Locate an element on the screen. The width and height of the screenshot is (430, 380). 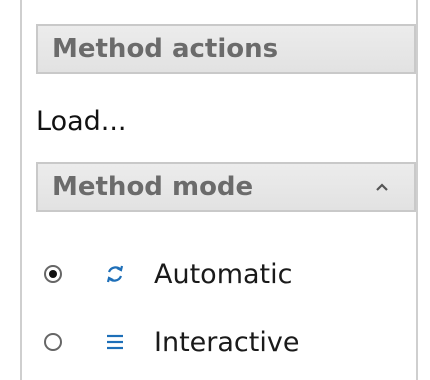
mode-option-interactive: Interactive is located at coordinates (171, 342).